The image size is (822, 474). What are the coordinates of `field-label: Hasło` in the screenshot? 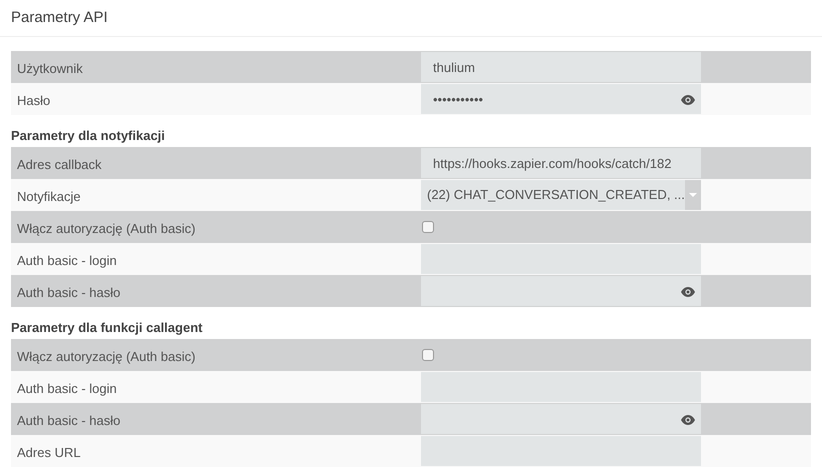 It's located at (33, 100).